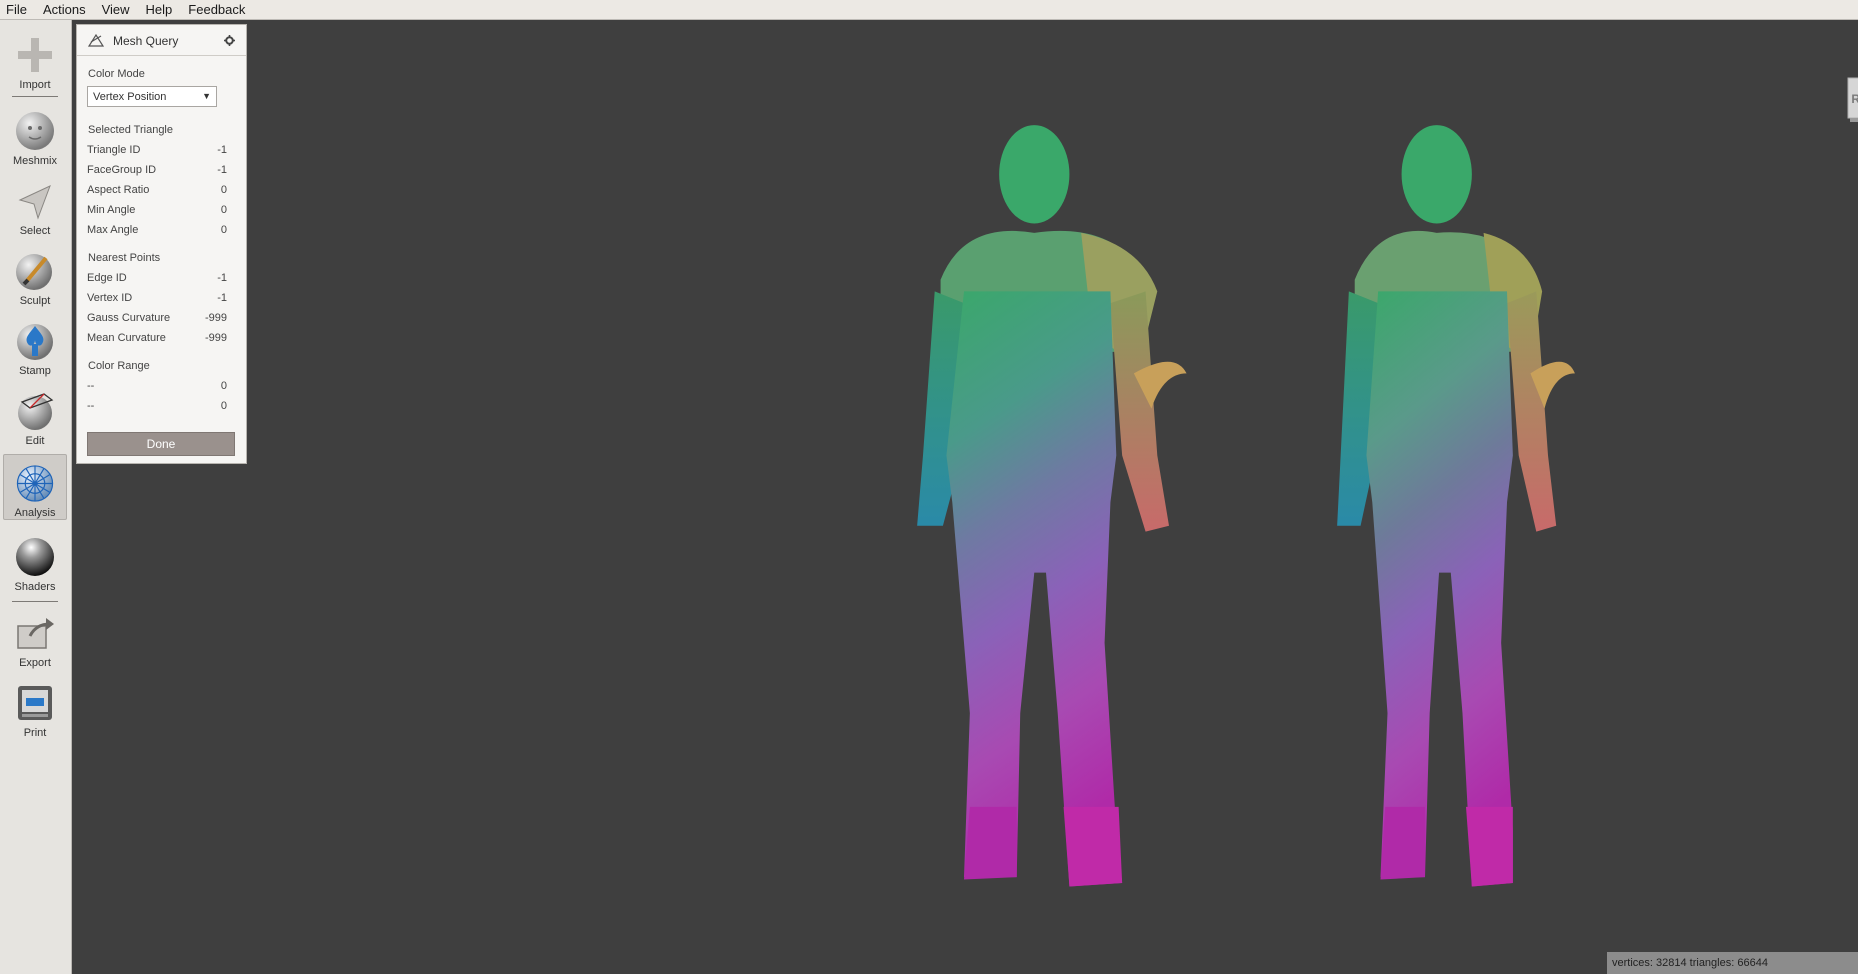 Image resolution: width=1858 pixels, height=974 pixels. I want to click on color-range-label: Color Range, so click(119, 366).